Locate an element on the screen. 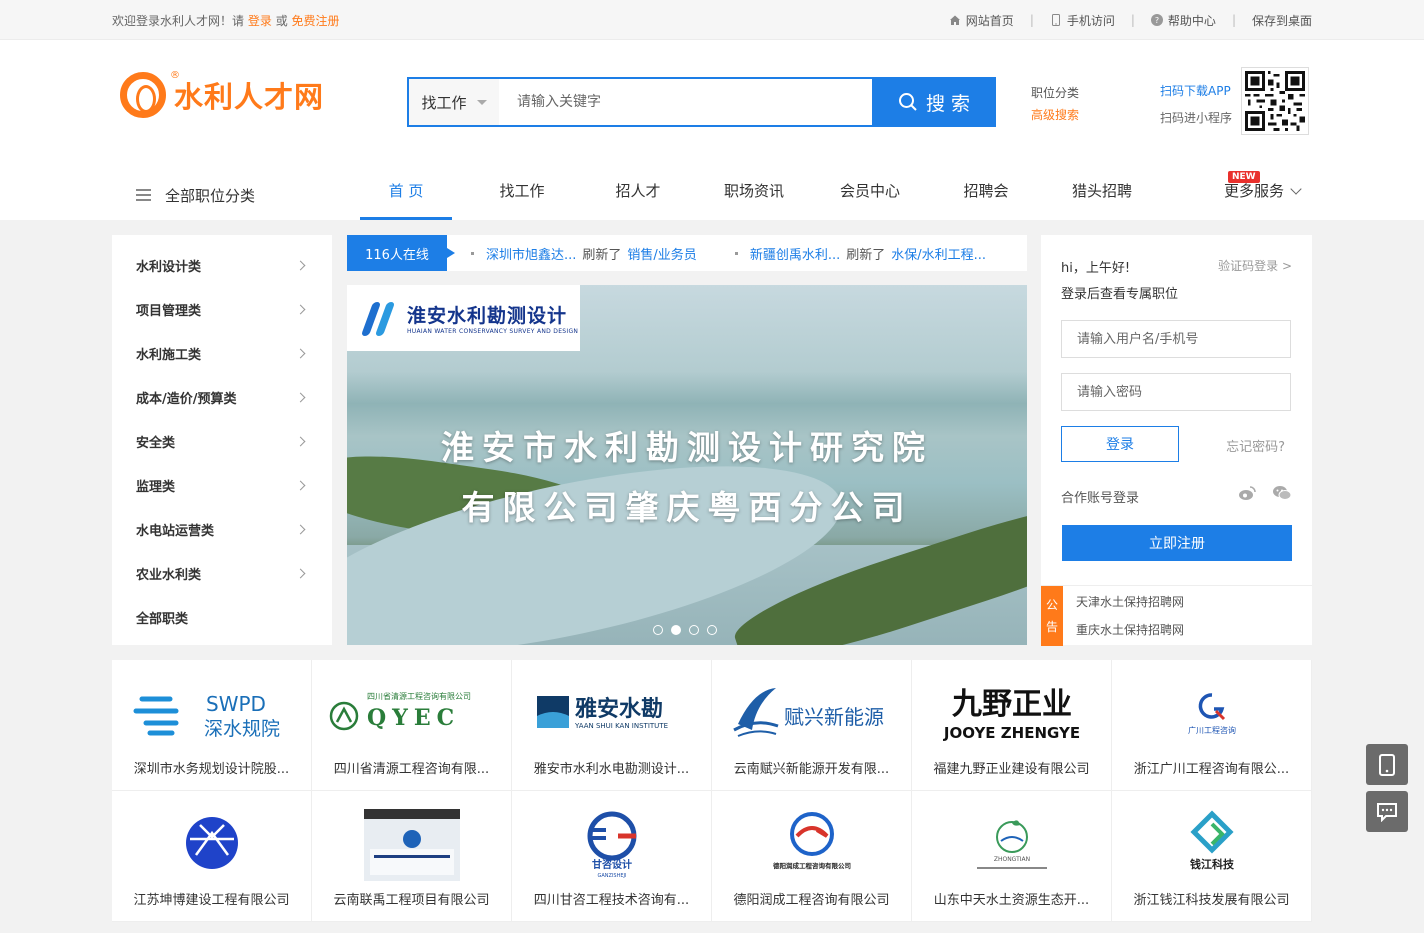 The width and height of the screenshot is (1424, 933). category-item: 水电站运营类 is located at coordinates (222, 529).